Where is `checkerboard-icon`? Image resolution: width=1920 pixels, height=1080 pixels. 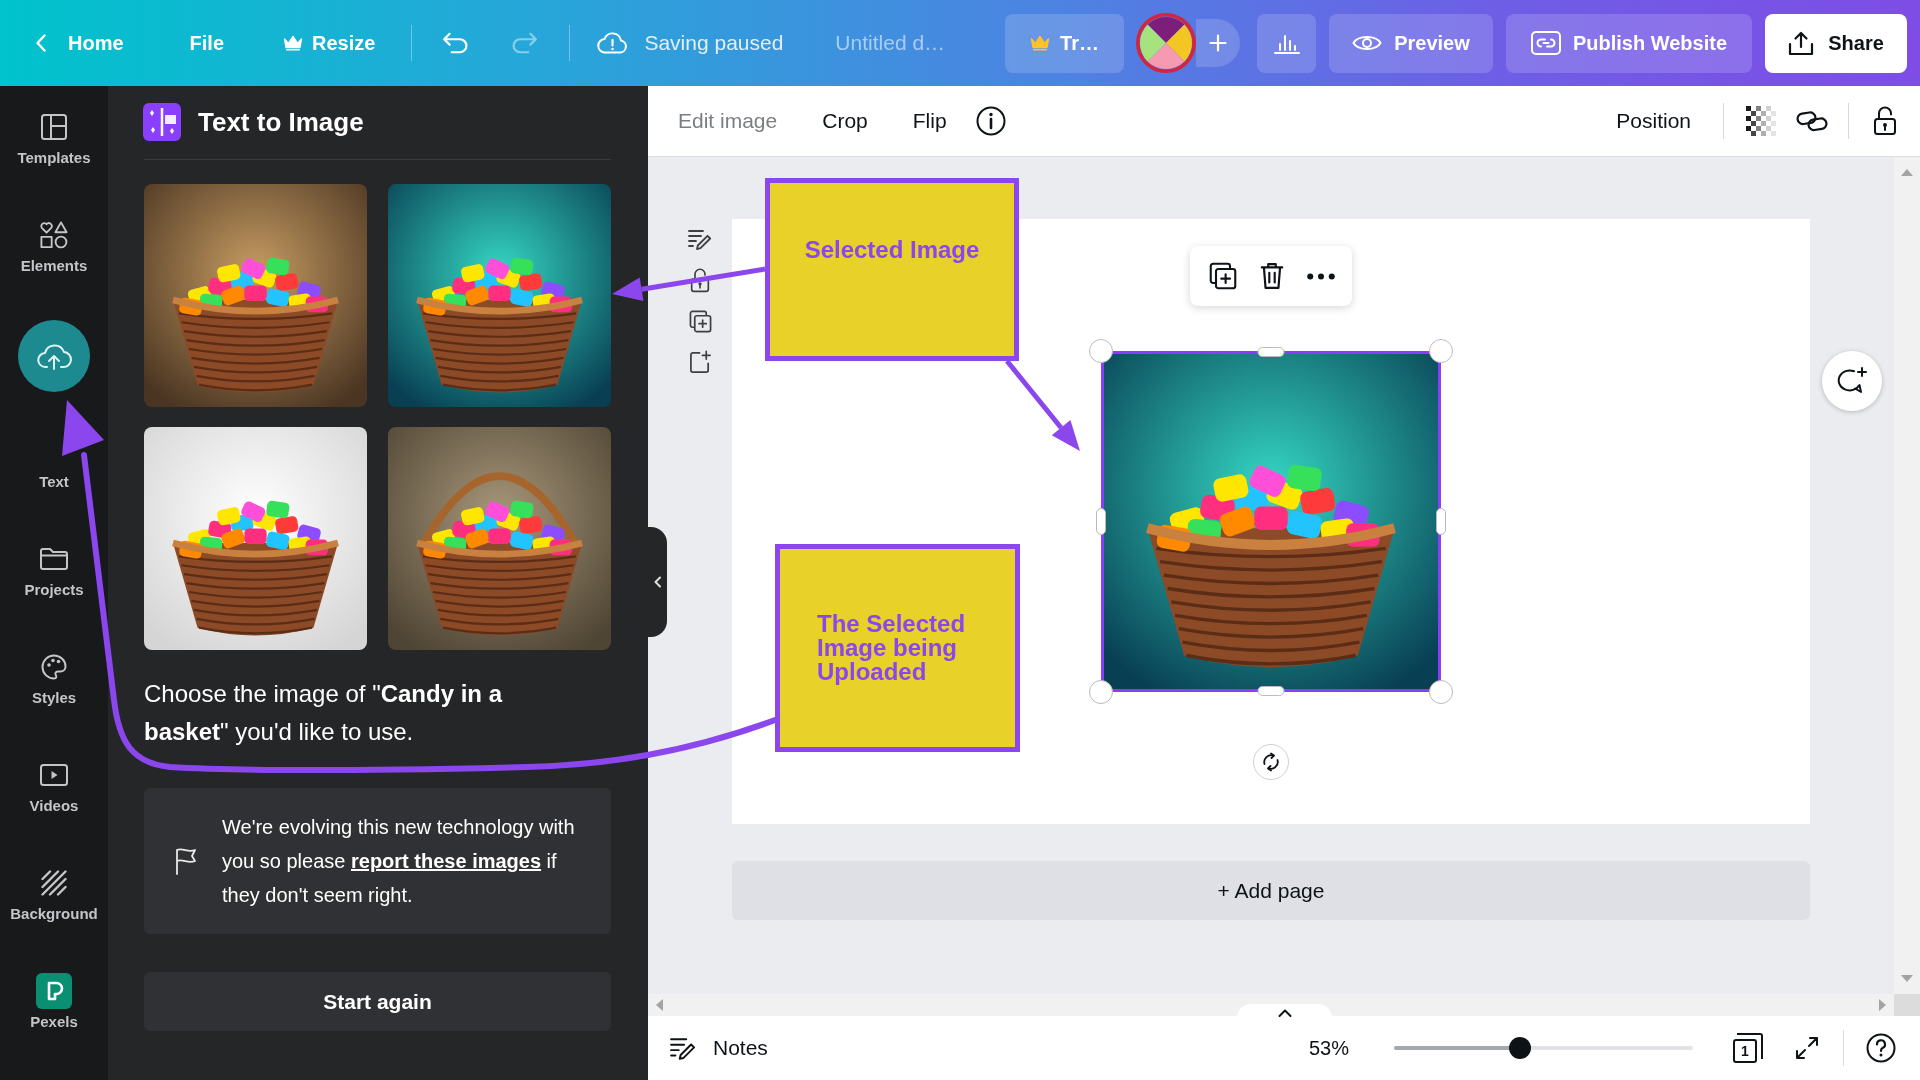 checkerboard-icon is located at coordinates (1761, 121).